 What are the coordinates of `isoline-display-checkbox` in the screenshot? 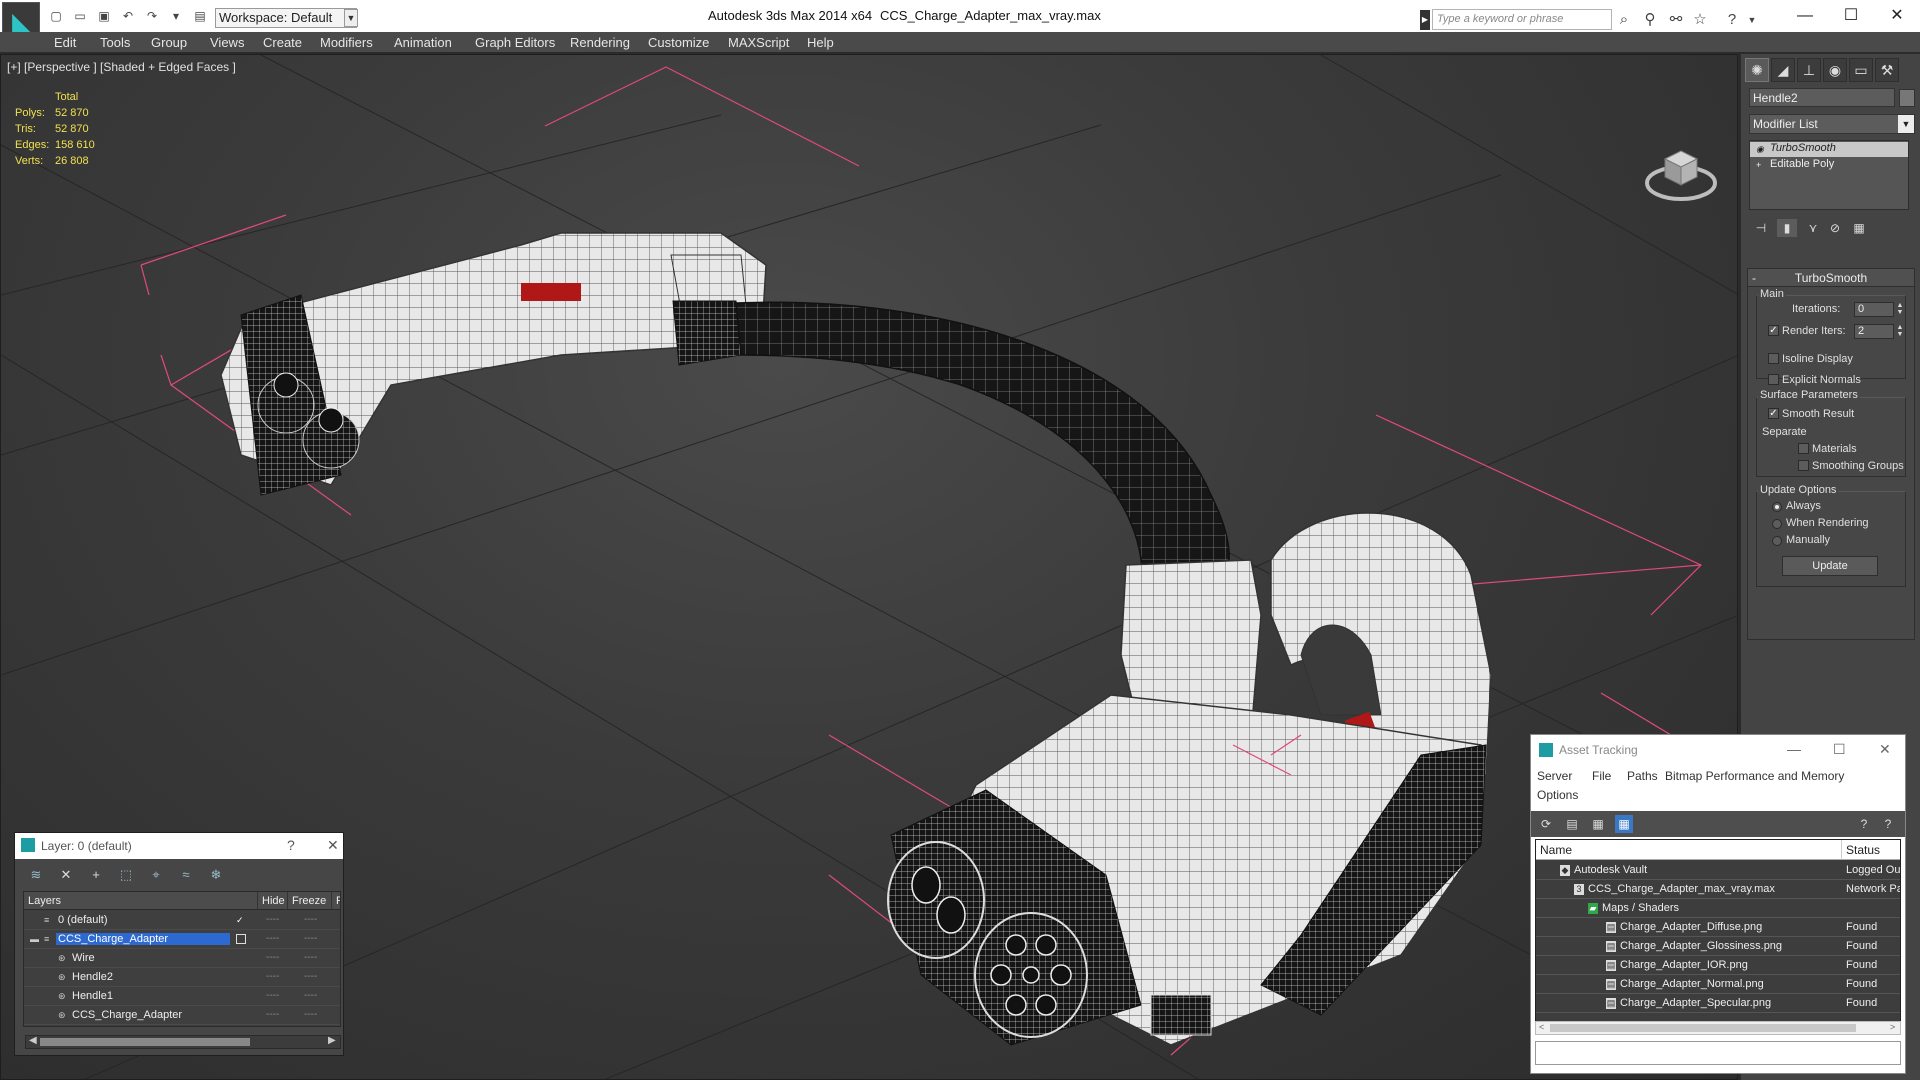 It's located at (1773, 358).